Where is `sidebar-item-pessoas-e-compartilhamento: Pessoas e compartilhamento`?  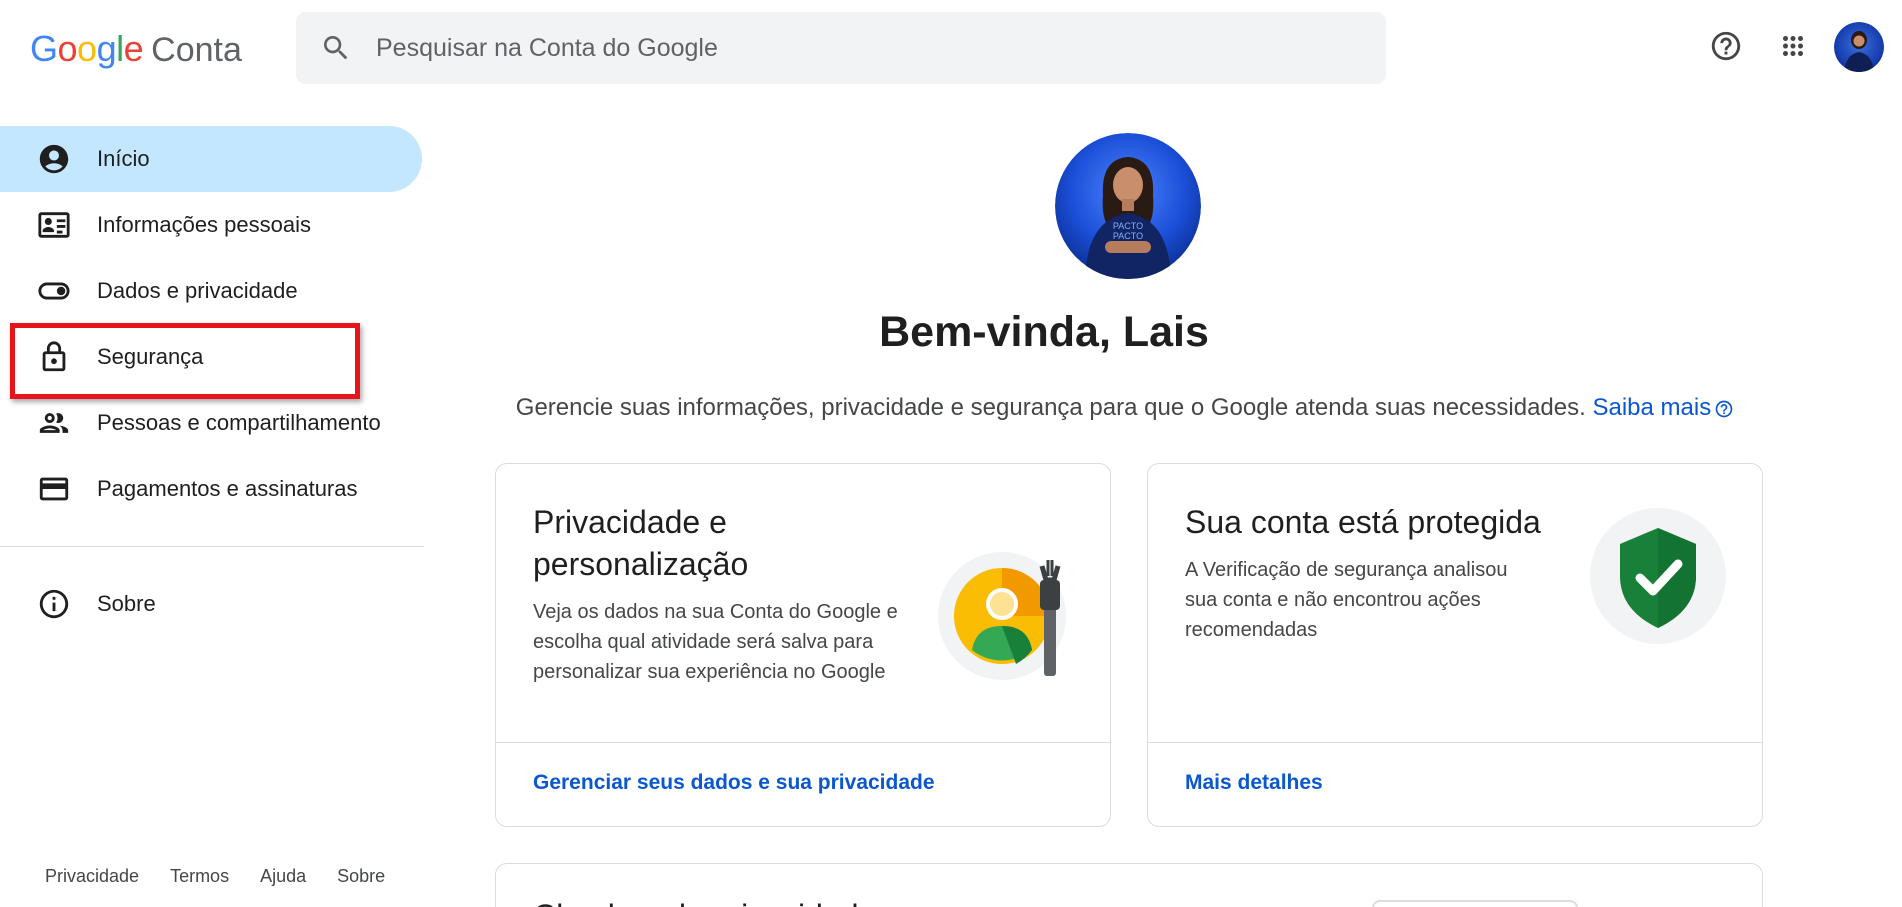
sidebar-item-pessoas-e-compartilhamento: Pessoas e compartilhamento is located at coordinates (211, 423).